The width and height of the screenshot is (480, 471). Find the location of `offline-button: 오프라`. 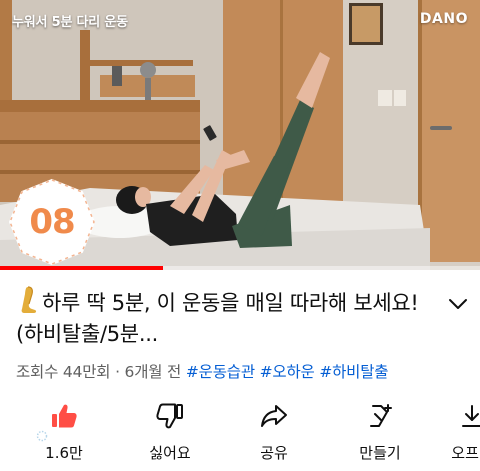

offline-button: 오프라 is located at coordinates (455, 433).